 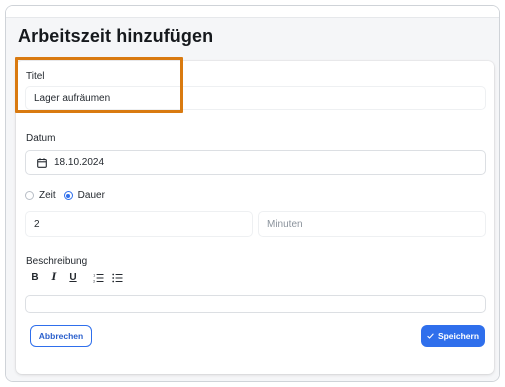 What do you see at coordinates (139, 224) in the screenshot?
I see `duration-hours-input: 2` at bounding box center [139, 224].